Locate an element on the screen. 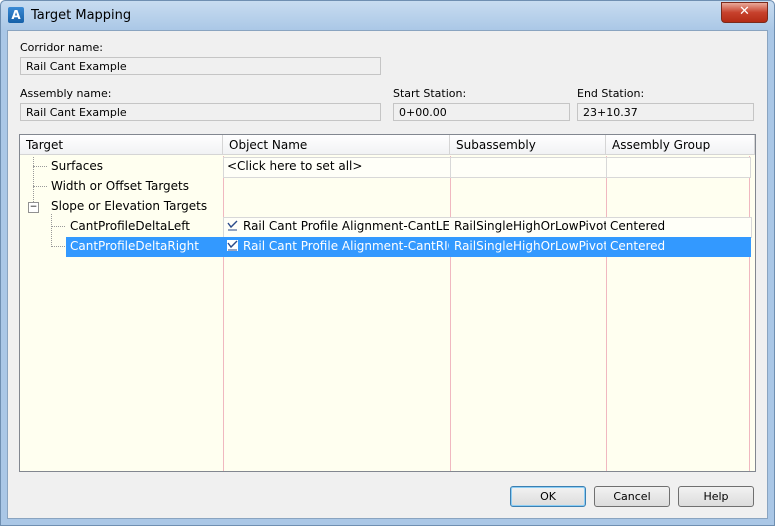 The width and height of the screenshot is (775, 526). object-name-cell: Rail Cant Profile Alignment-CantLEFT is located at coordinates (336, 226).